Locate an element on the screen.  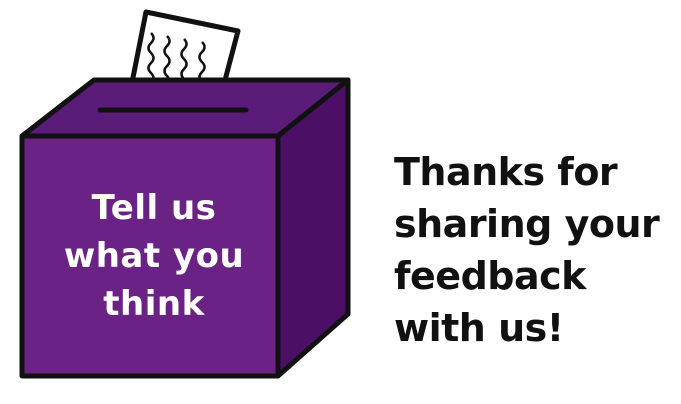
box-label-line-2: what you is located at coordinates (154, 256).